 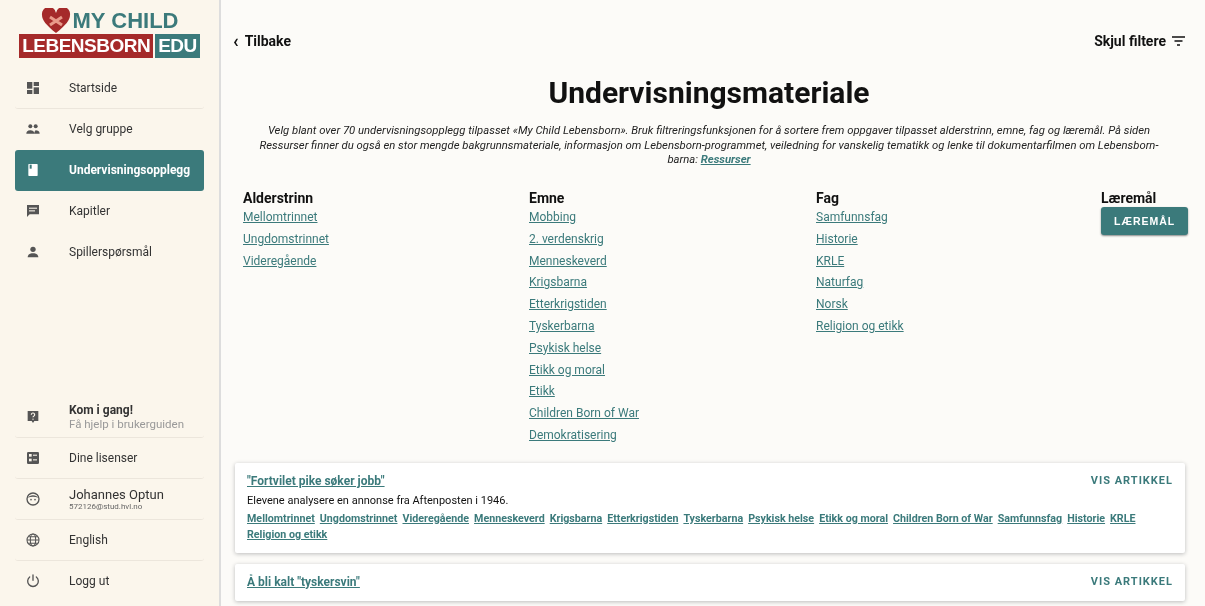 What do you see at coordinates (1129, 198) in the screenshot?
I see `filter-heading: Læremål` at bounding box center [1129, 198].